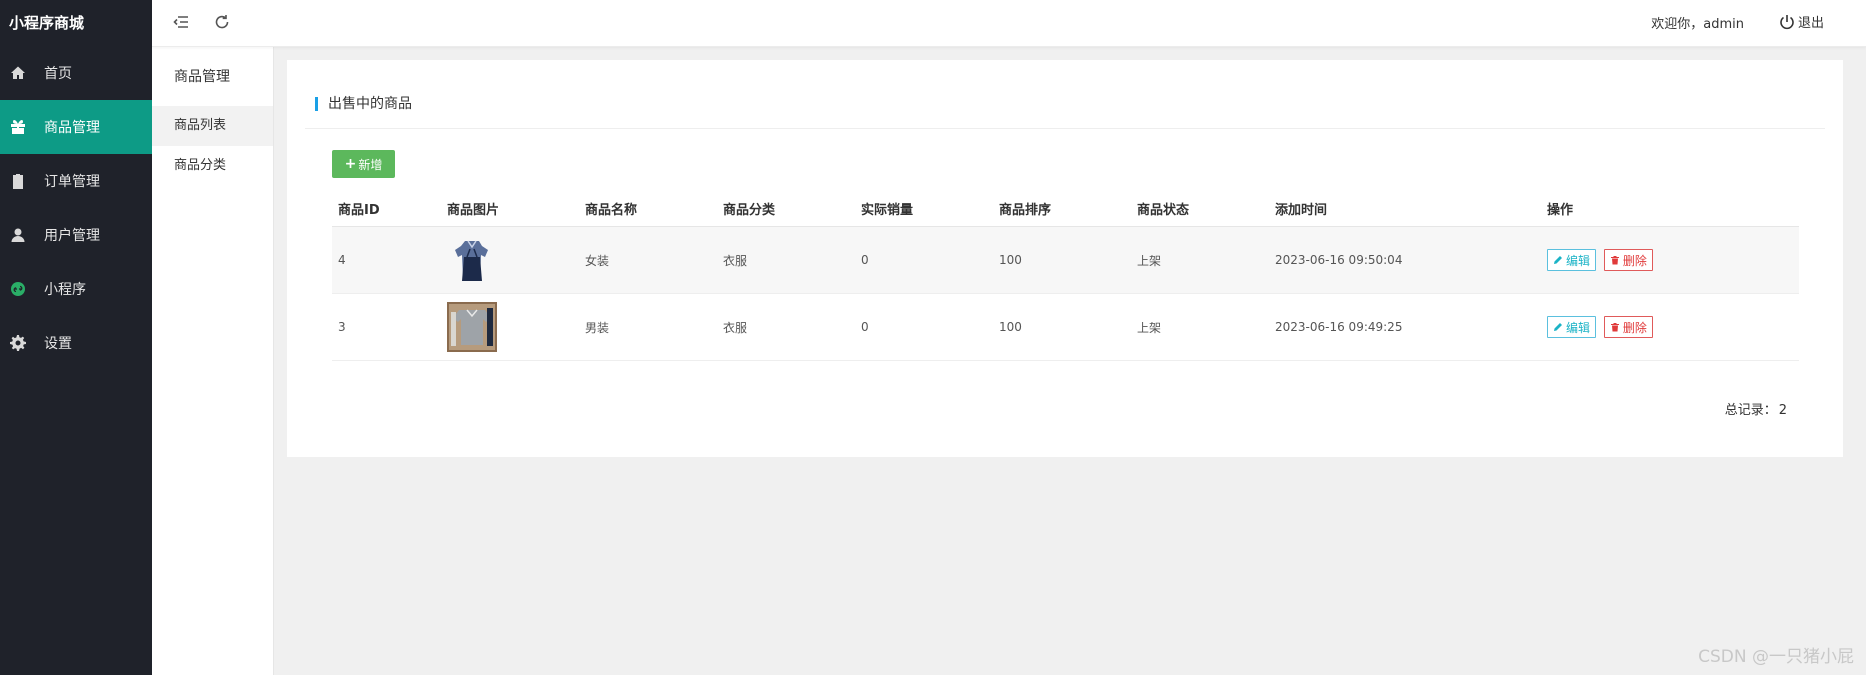  Describe the element at coordinates (18, 181) in the screenshot. I see `clipboard-icon` at that location.